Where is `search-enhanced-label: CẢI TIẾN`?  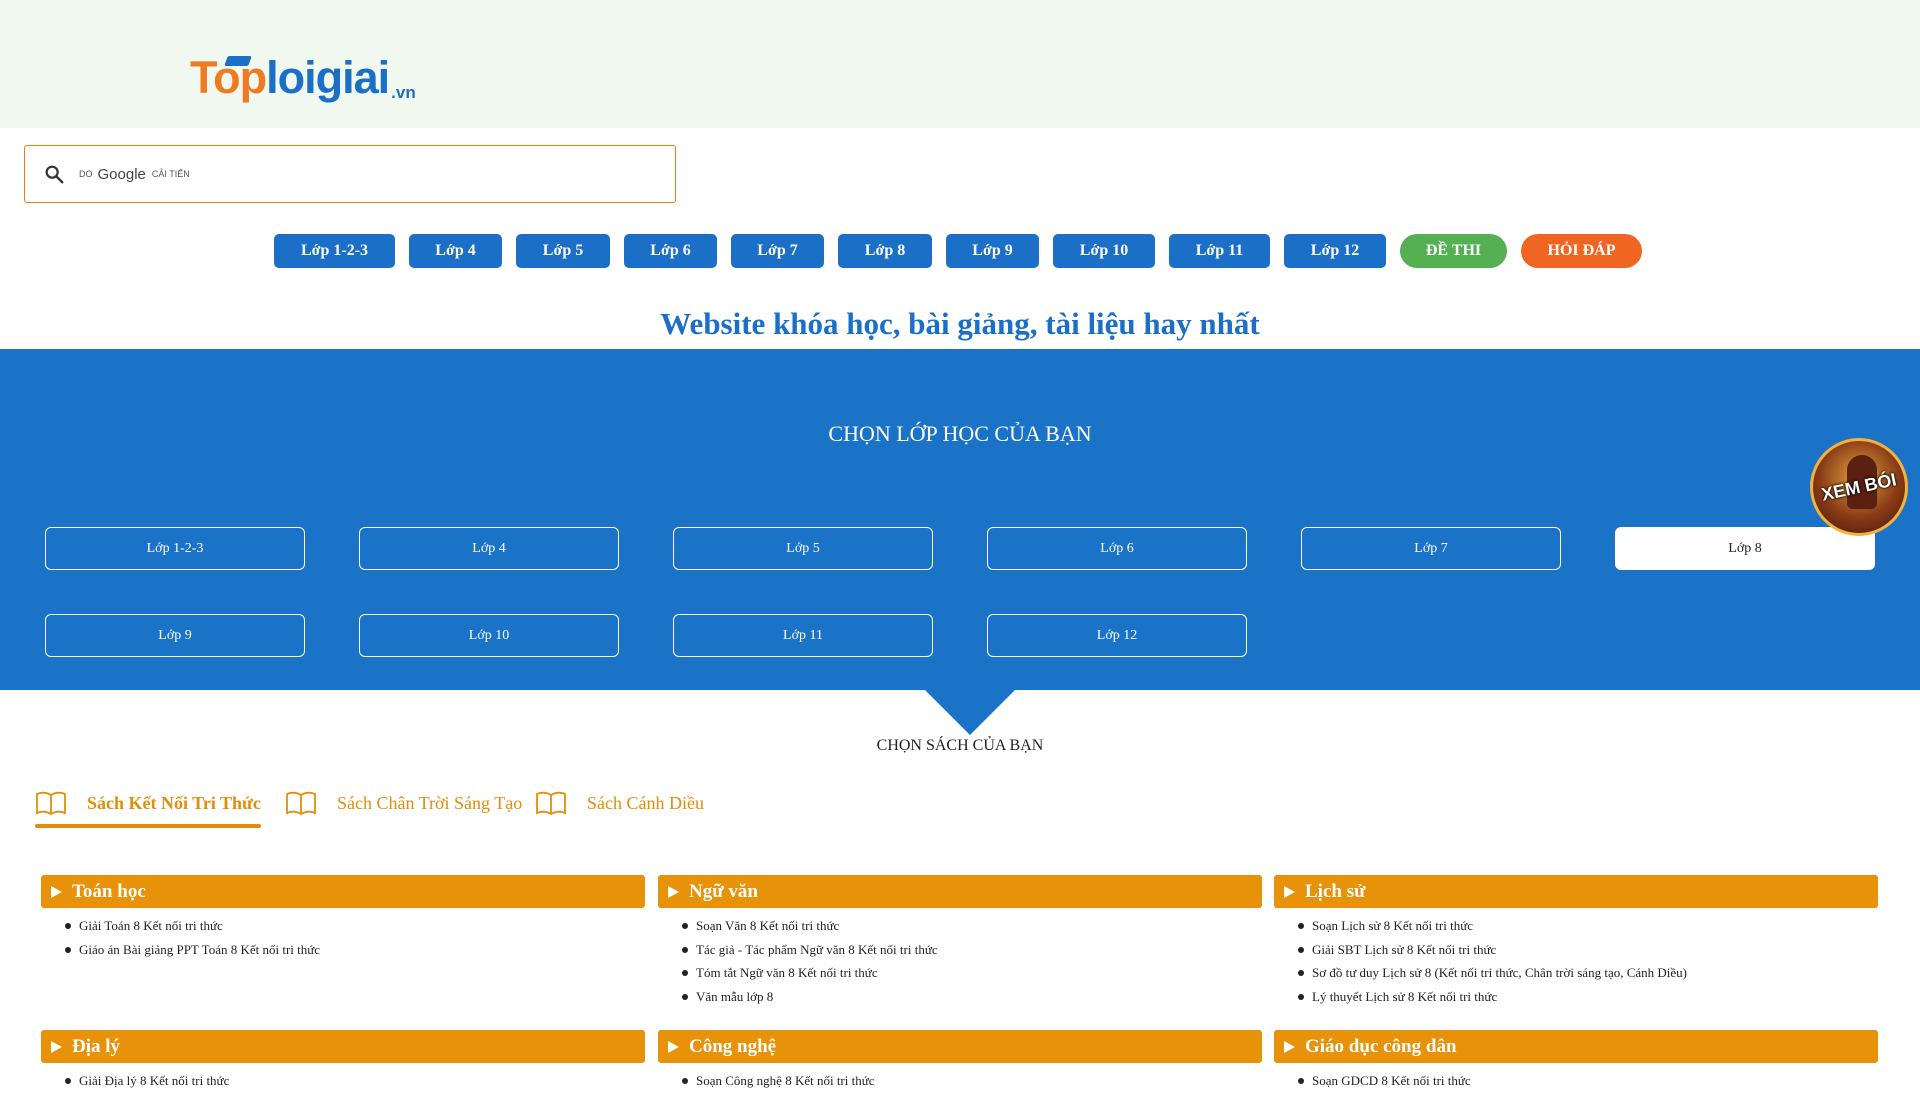 search-enhanced-label: CẢI TIẾN is located at coordinates (170, 174).